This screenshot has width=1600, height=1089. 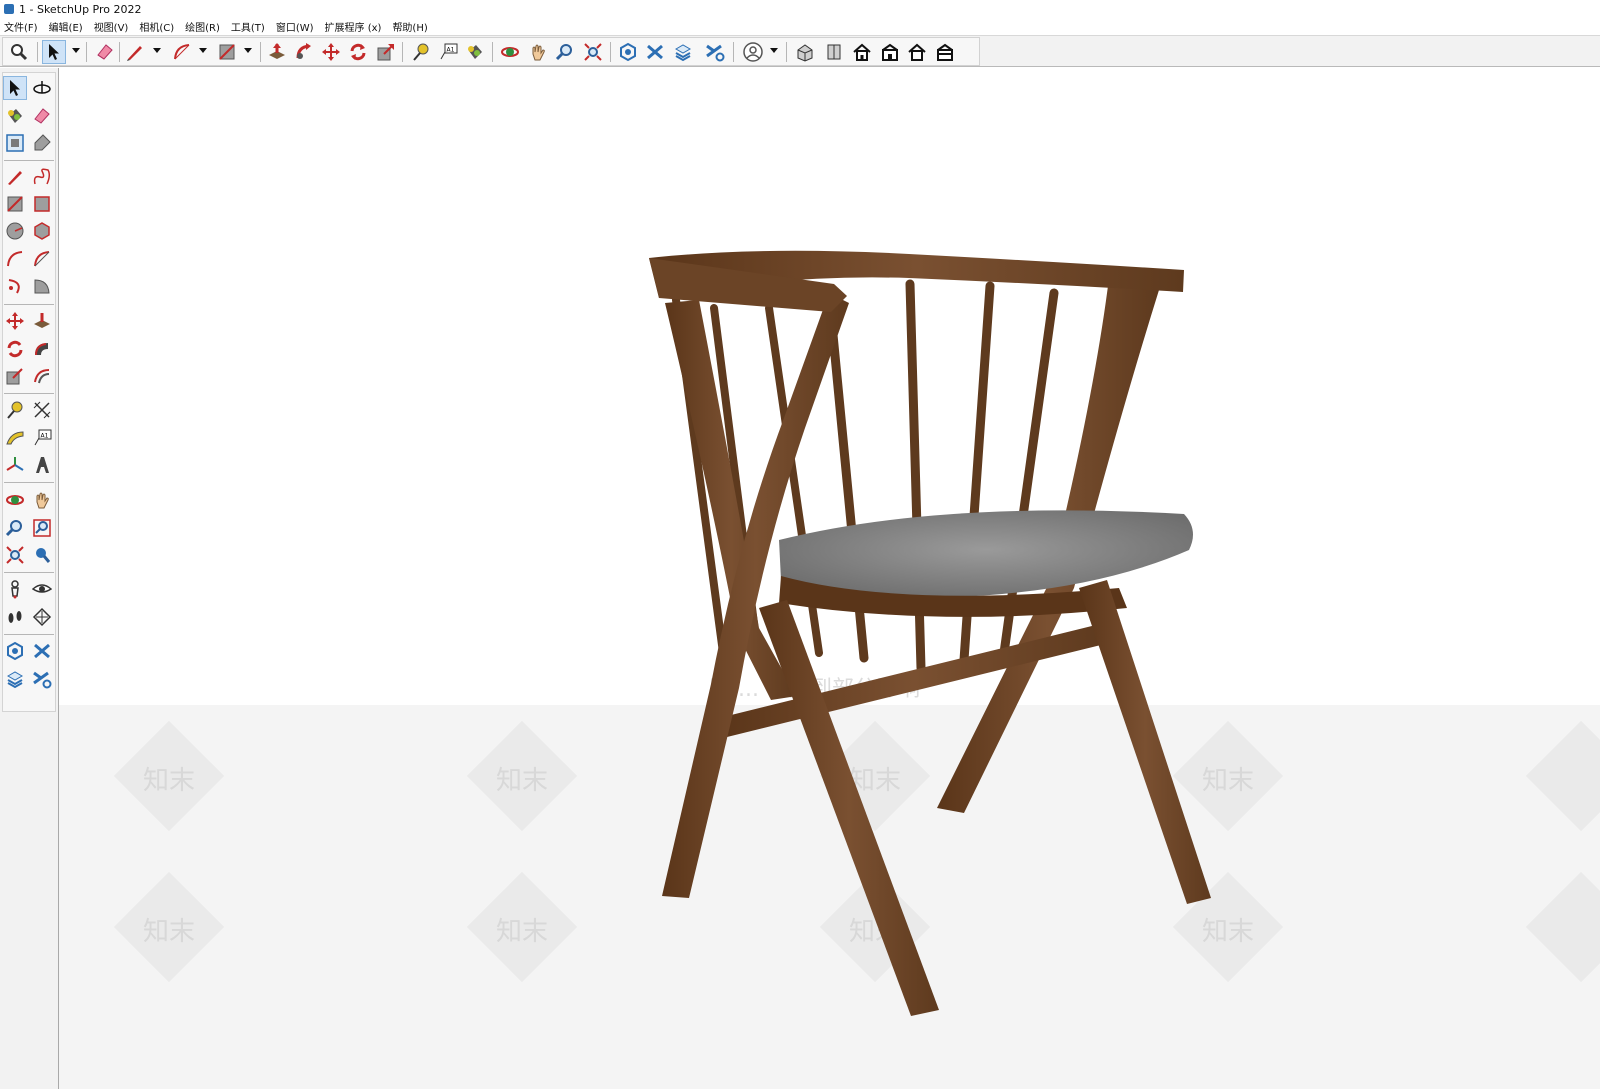 I want to click on left-pan-button, so click(x=42, y=500).